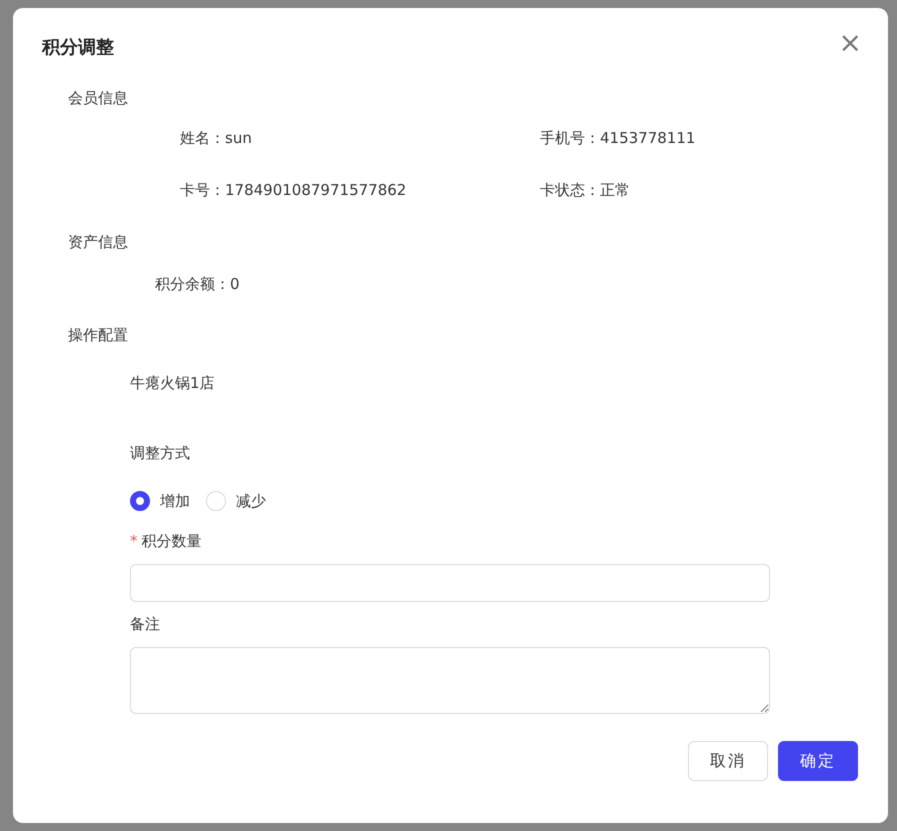  Describe the element at coordinates (202, 138) in the screenshot. I see `field-label: 姓名：` at that location.